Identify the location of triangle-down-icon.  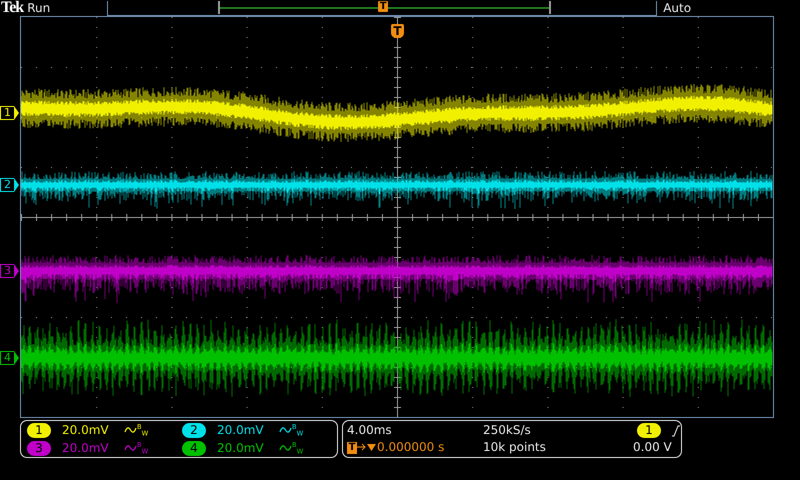
(372, 447).